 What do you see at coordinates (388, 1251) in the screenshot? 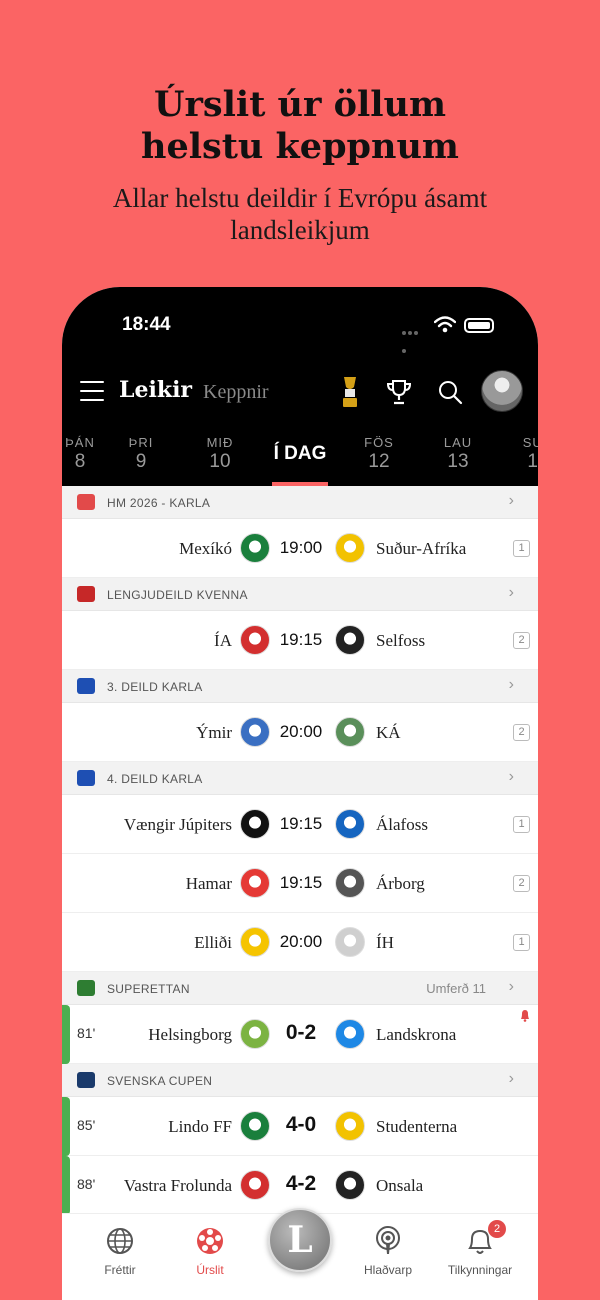
I see `tab-podcast: Hlaðvarp` at bounding box center [388, 1251].